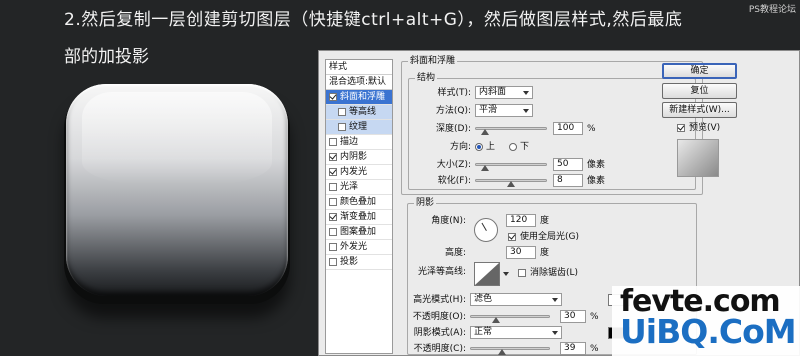 Image resolution: width=800 pixels, height=356 pixels. I want to click on direction-down-label: 下, so click(524, 147).